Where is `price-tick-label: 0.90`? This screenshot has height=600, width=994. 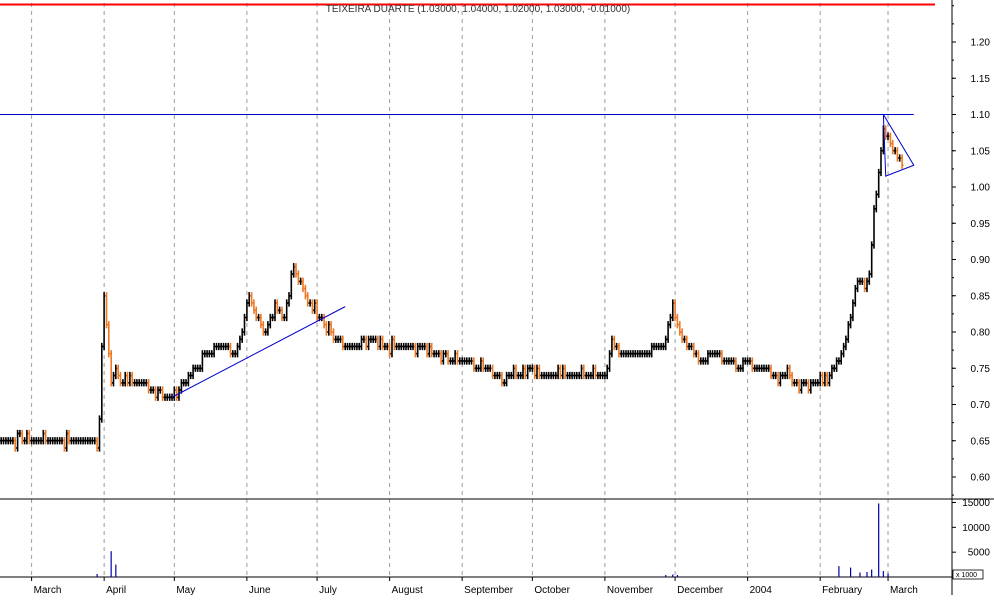 price-tick-label: 0.90 is located at coordinates (981, 260).